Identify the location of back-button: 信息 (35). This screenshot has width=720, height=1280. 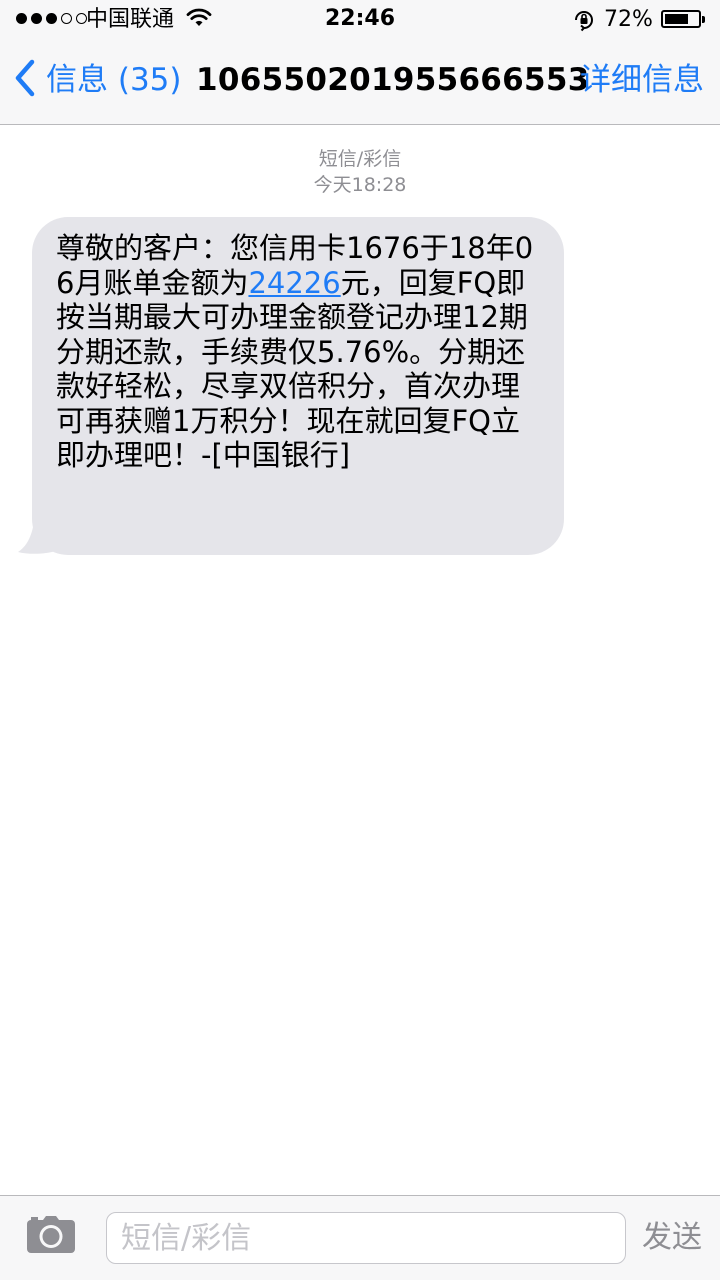
(98, 80).